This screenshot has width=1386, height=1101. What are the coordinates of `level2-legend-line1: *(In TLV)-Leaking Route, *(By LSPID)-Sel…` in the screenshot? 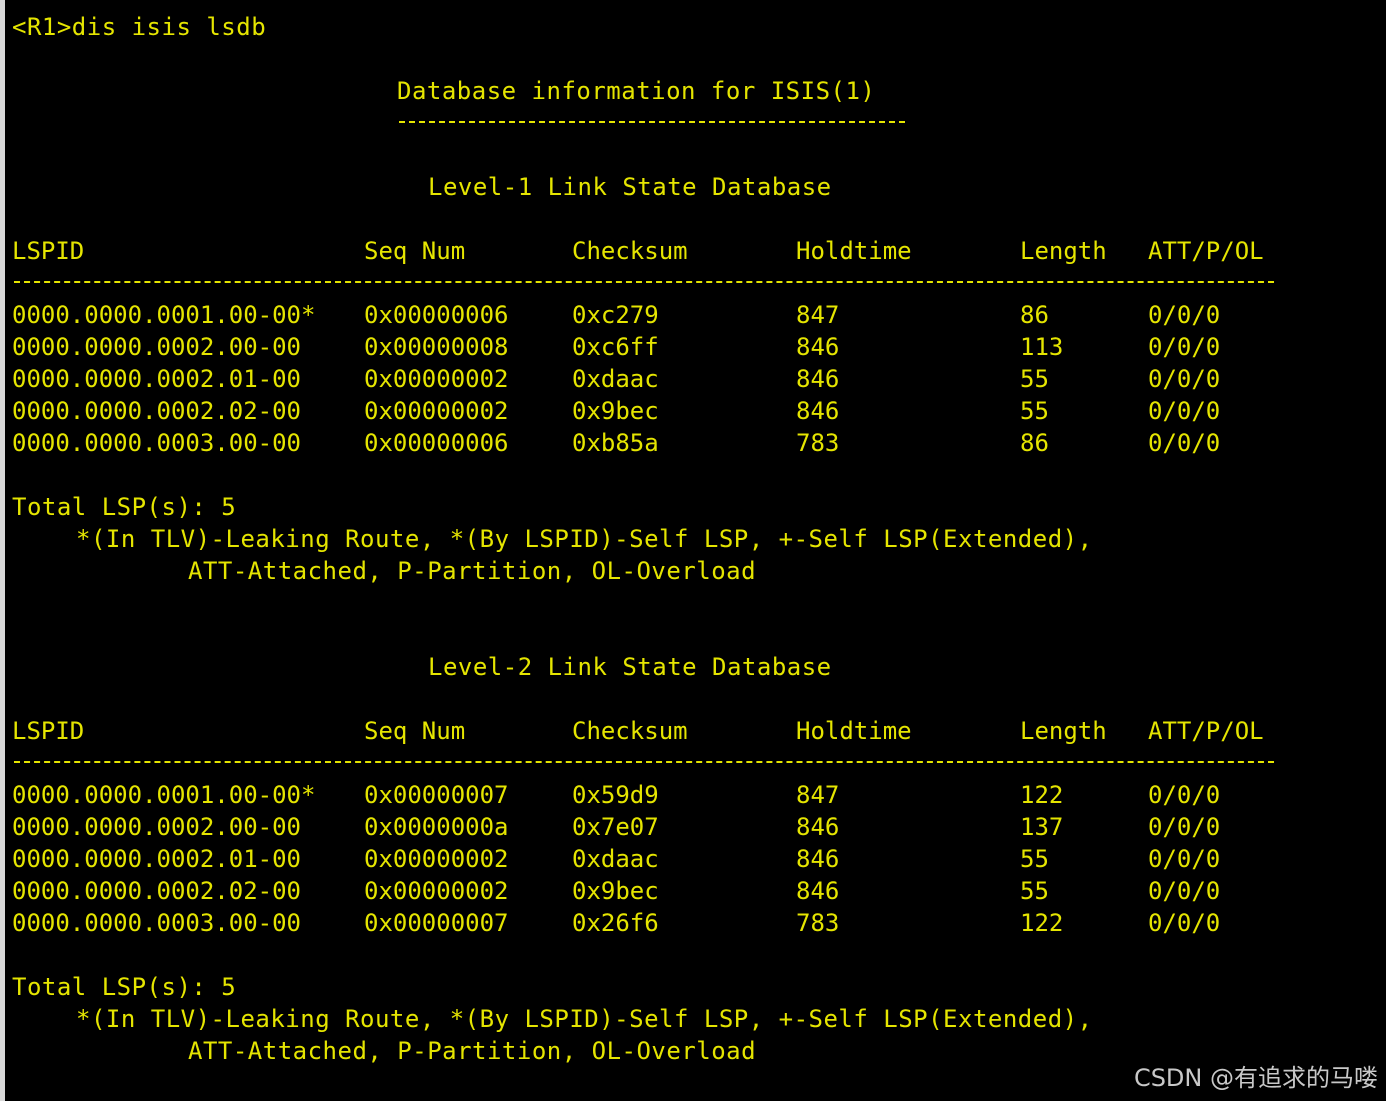 It's located at (584, 1019).